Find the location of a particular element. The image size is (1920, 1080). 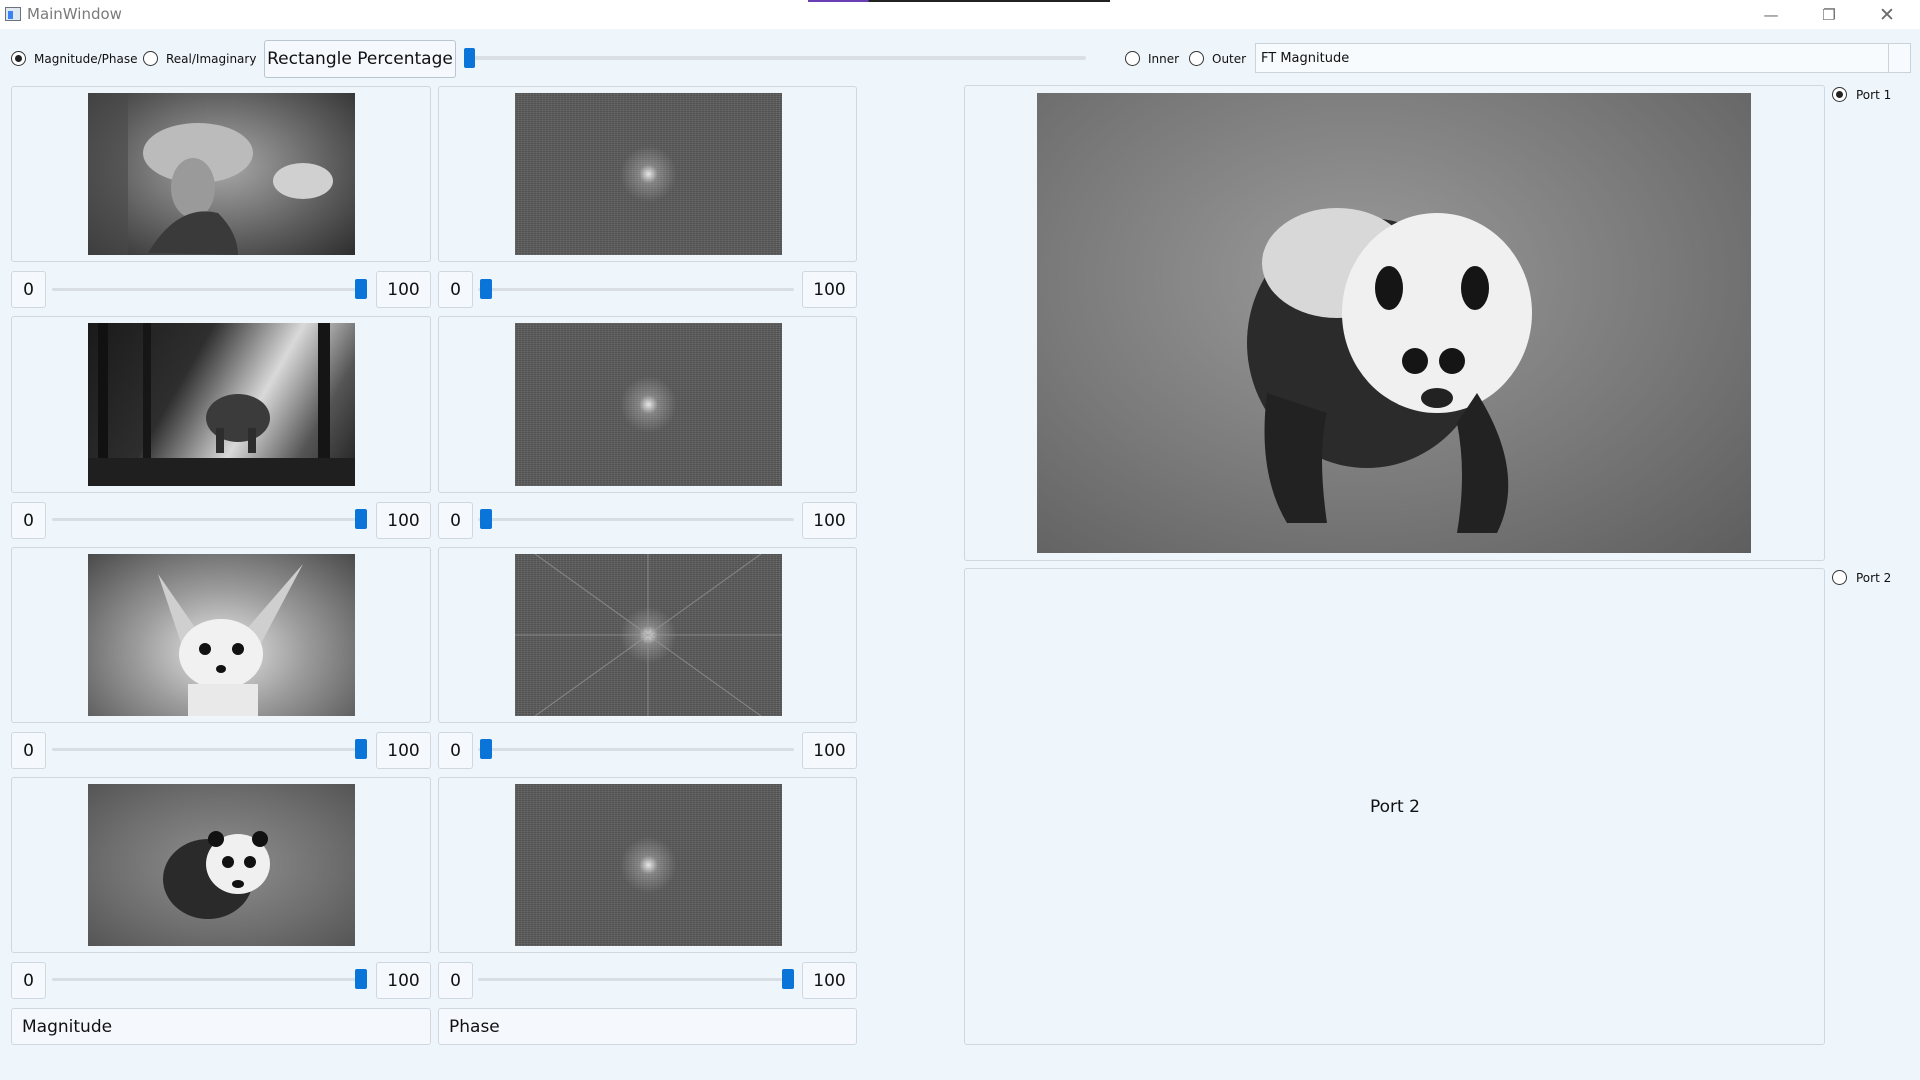

port-2-placeholder-label: Port 2 is located at coordinates (1395, 807).